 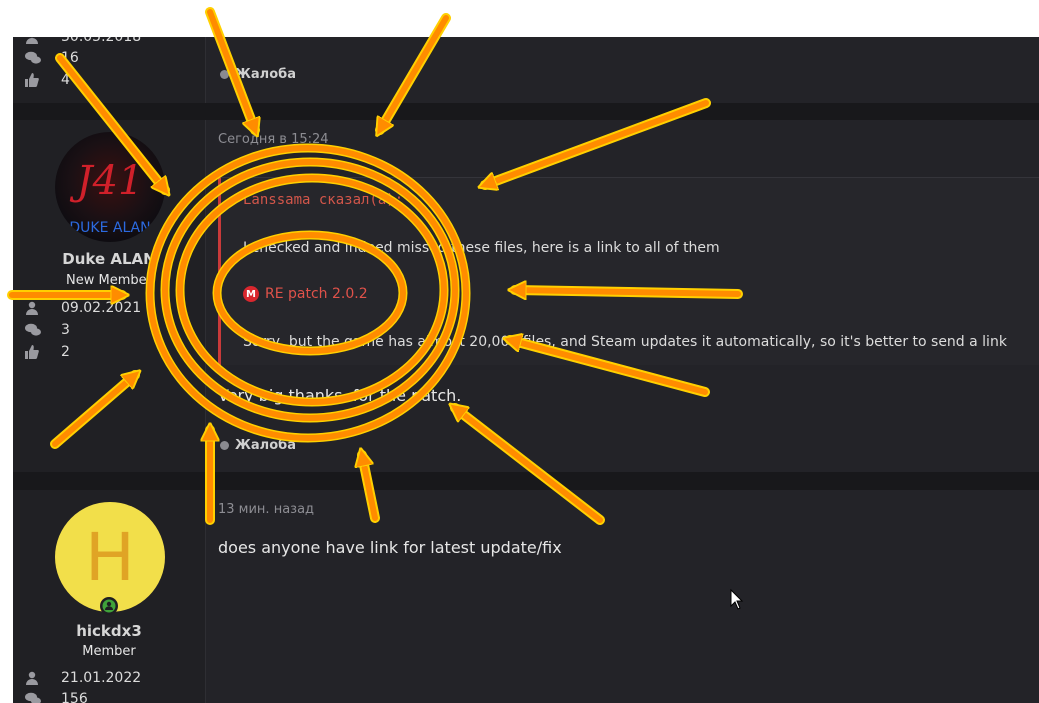 I want to click on username: Duke ALAN, so click(x=109, y=259).